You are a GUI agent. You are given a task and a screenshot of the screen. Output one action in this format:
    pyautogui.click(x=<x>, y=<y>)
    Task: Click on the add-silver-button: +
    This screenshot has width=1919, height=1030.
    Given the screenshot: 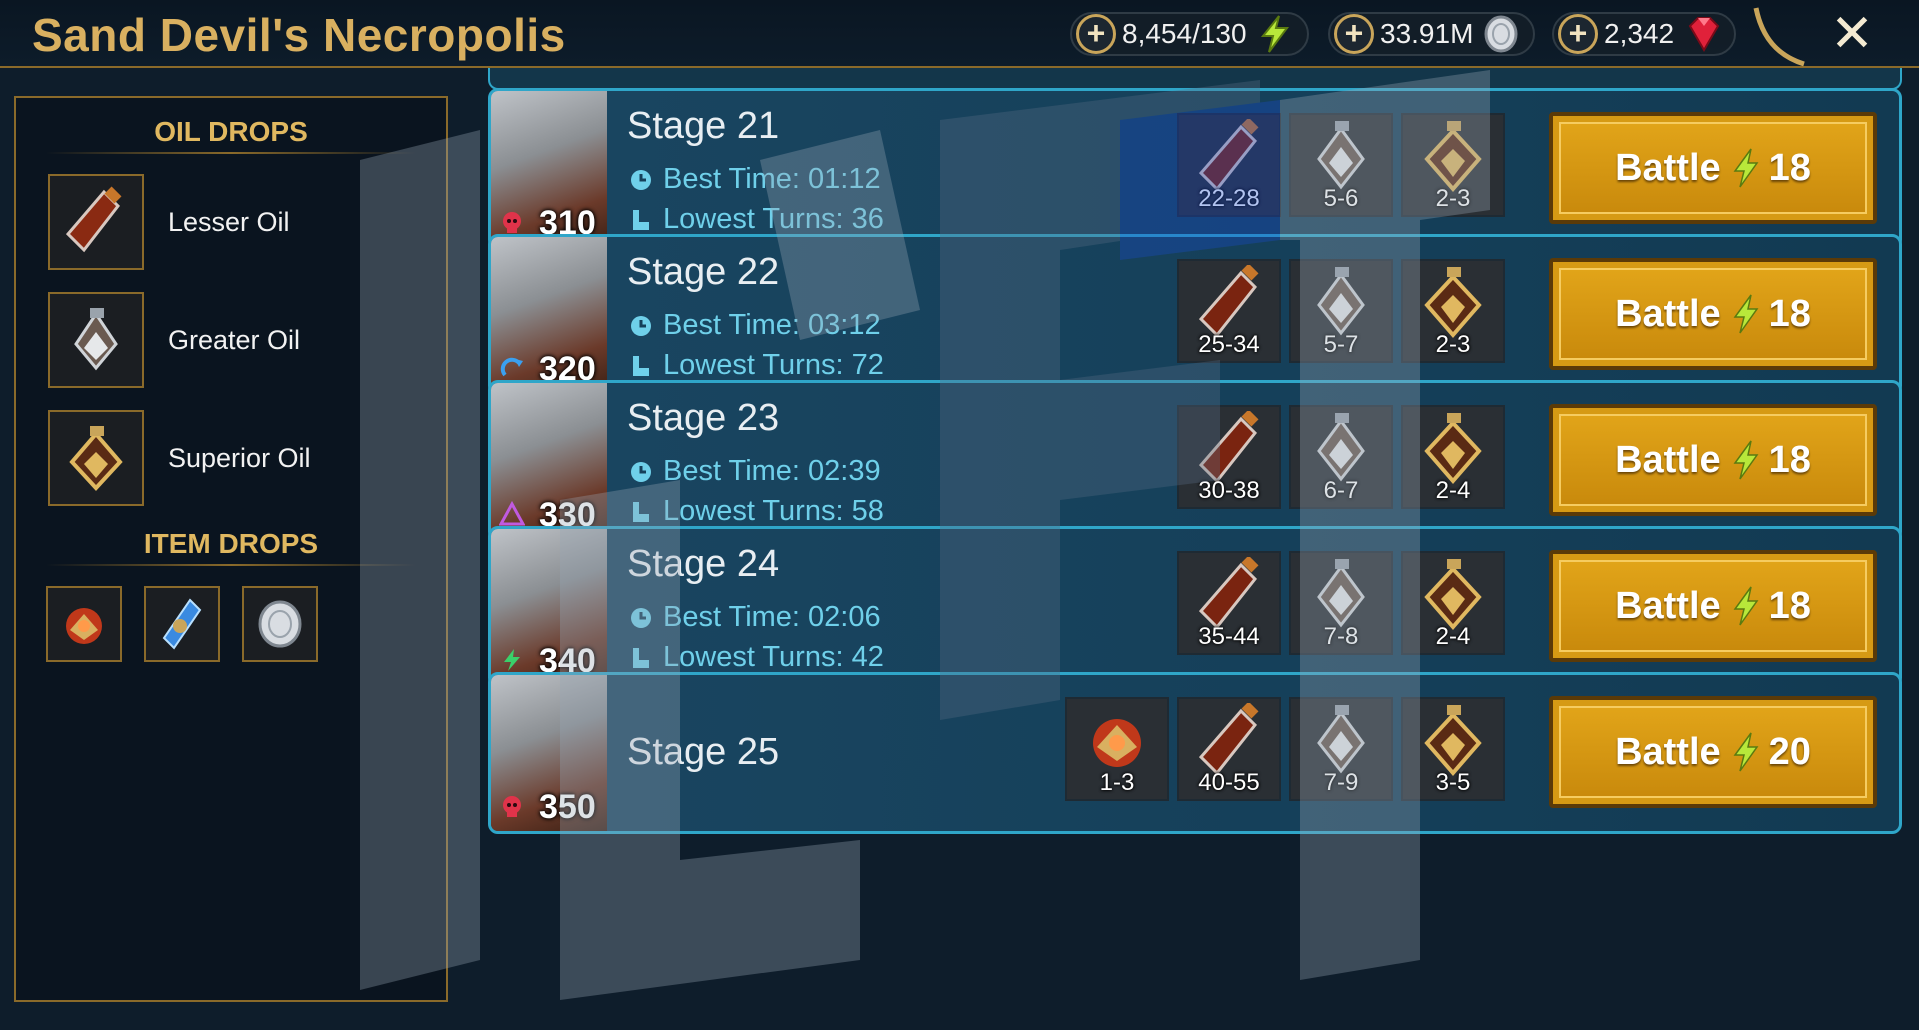 What is the action you would take?
    pyautogui.click(x=1354, y=34)
    